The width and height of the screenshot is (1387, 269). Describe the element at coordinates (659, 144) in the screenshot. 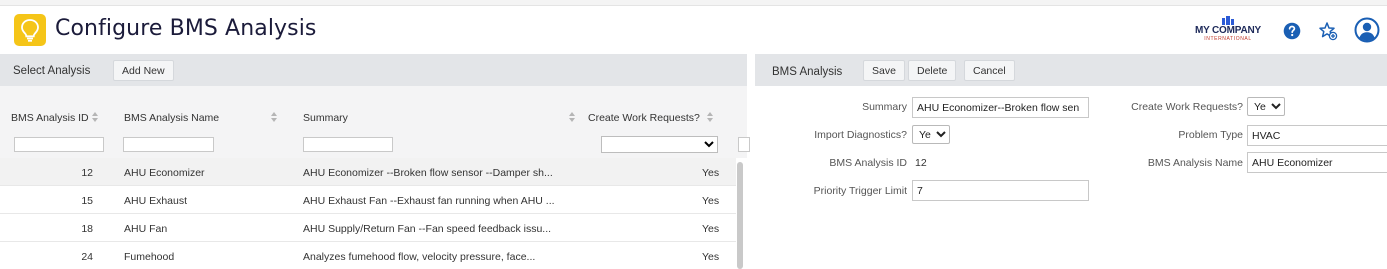

I see `filter-create-wr-select` at that location.